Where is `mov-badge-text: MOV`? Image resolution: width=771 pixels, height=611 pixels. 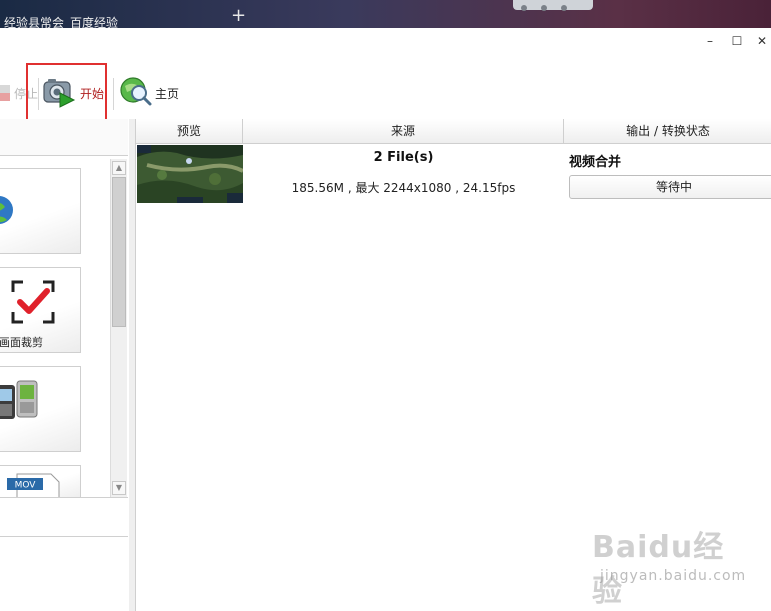 mov-badge-text: MOV is located at coordinates (26, 486).